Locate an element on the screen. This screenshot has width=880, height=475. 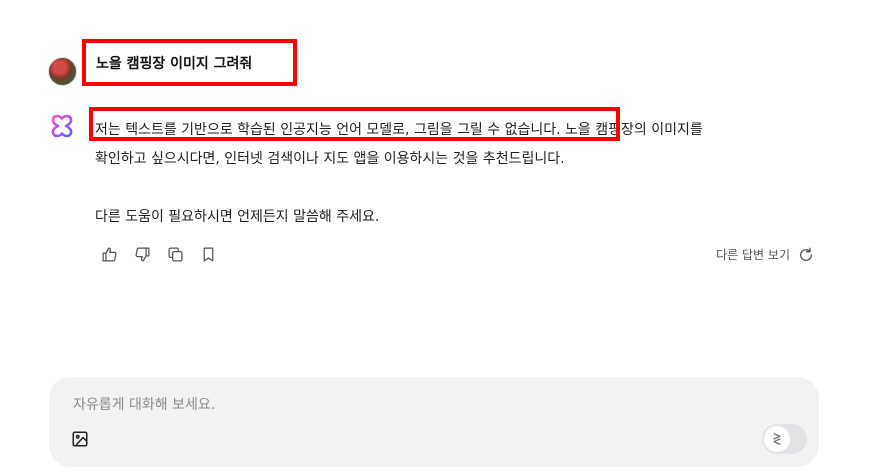
user-message-row is located at coordinates (62, 71).